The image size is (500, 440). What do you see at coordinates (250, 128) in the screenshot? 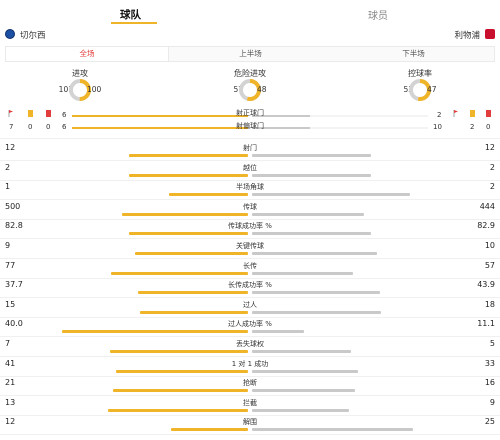
I see `shots-off-target-row: 7 0 0 6 射偏球门 10 2 0` at bounding box center [250, 128].